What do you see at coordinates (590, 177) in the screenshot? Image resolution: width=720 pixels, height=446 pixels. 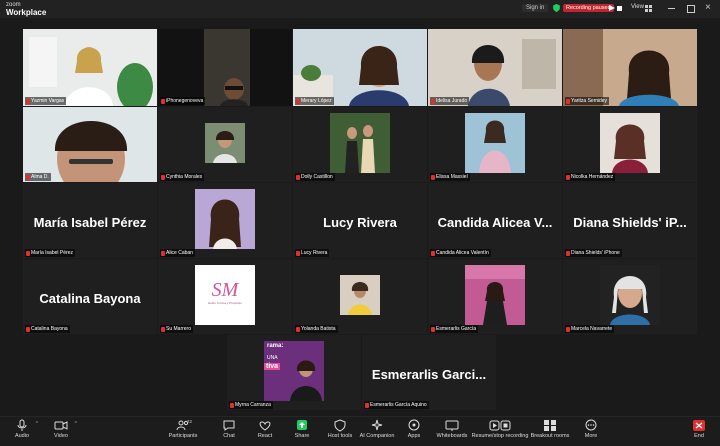 I see `participant-nameplate: Nicolka Hernández` at bounding box center [590, 177].